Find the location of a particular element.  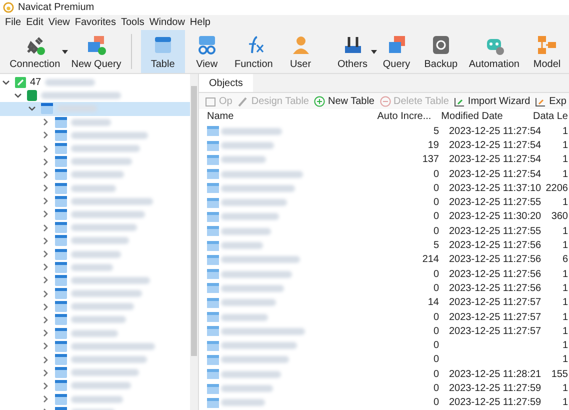

toolbar-button: View is located at coordinates (206, 51).